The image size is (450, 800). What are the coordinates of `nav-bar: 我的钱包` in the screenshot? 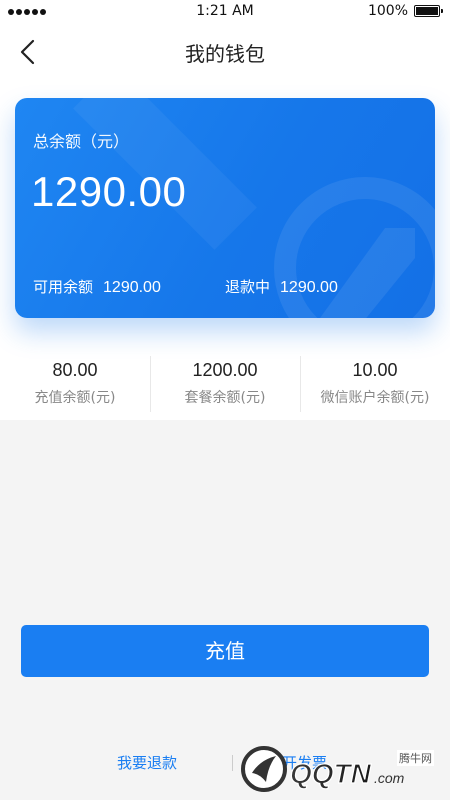 It's located at (225, 52).